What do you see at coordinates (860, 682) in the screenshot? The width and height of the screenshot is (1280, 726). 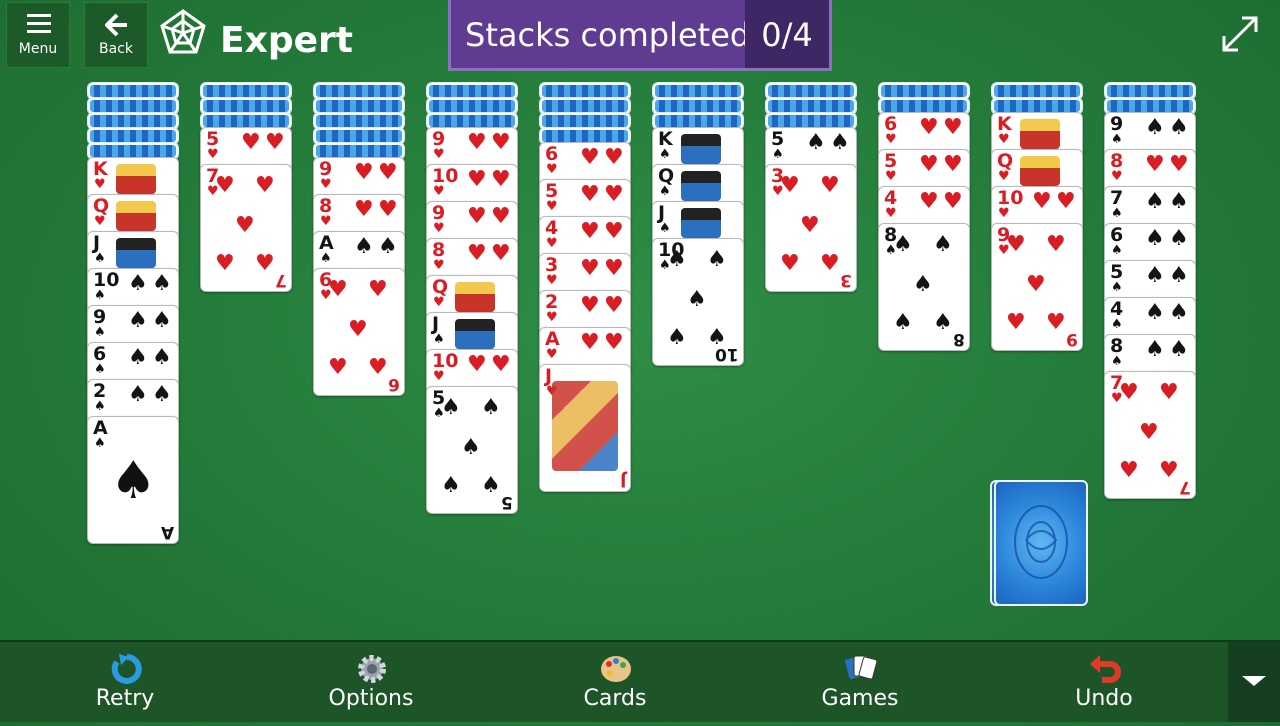 I see `games-button: Games` at bounding box center [860, 682].